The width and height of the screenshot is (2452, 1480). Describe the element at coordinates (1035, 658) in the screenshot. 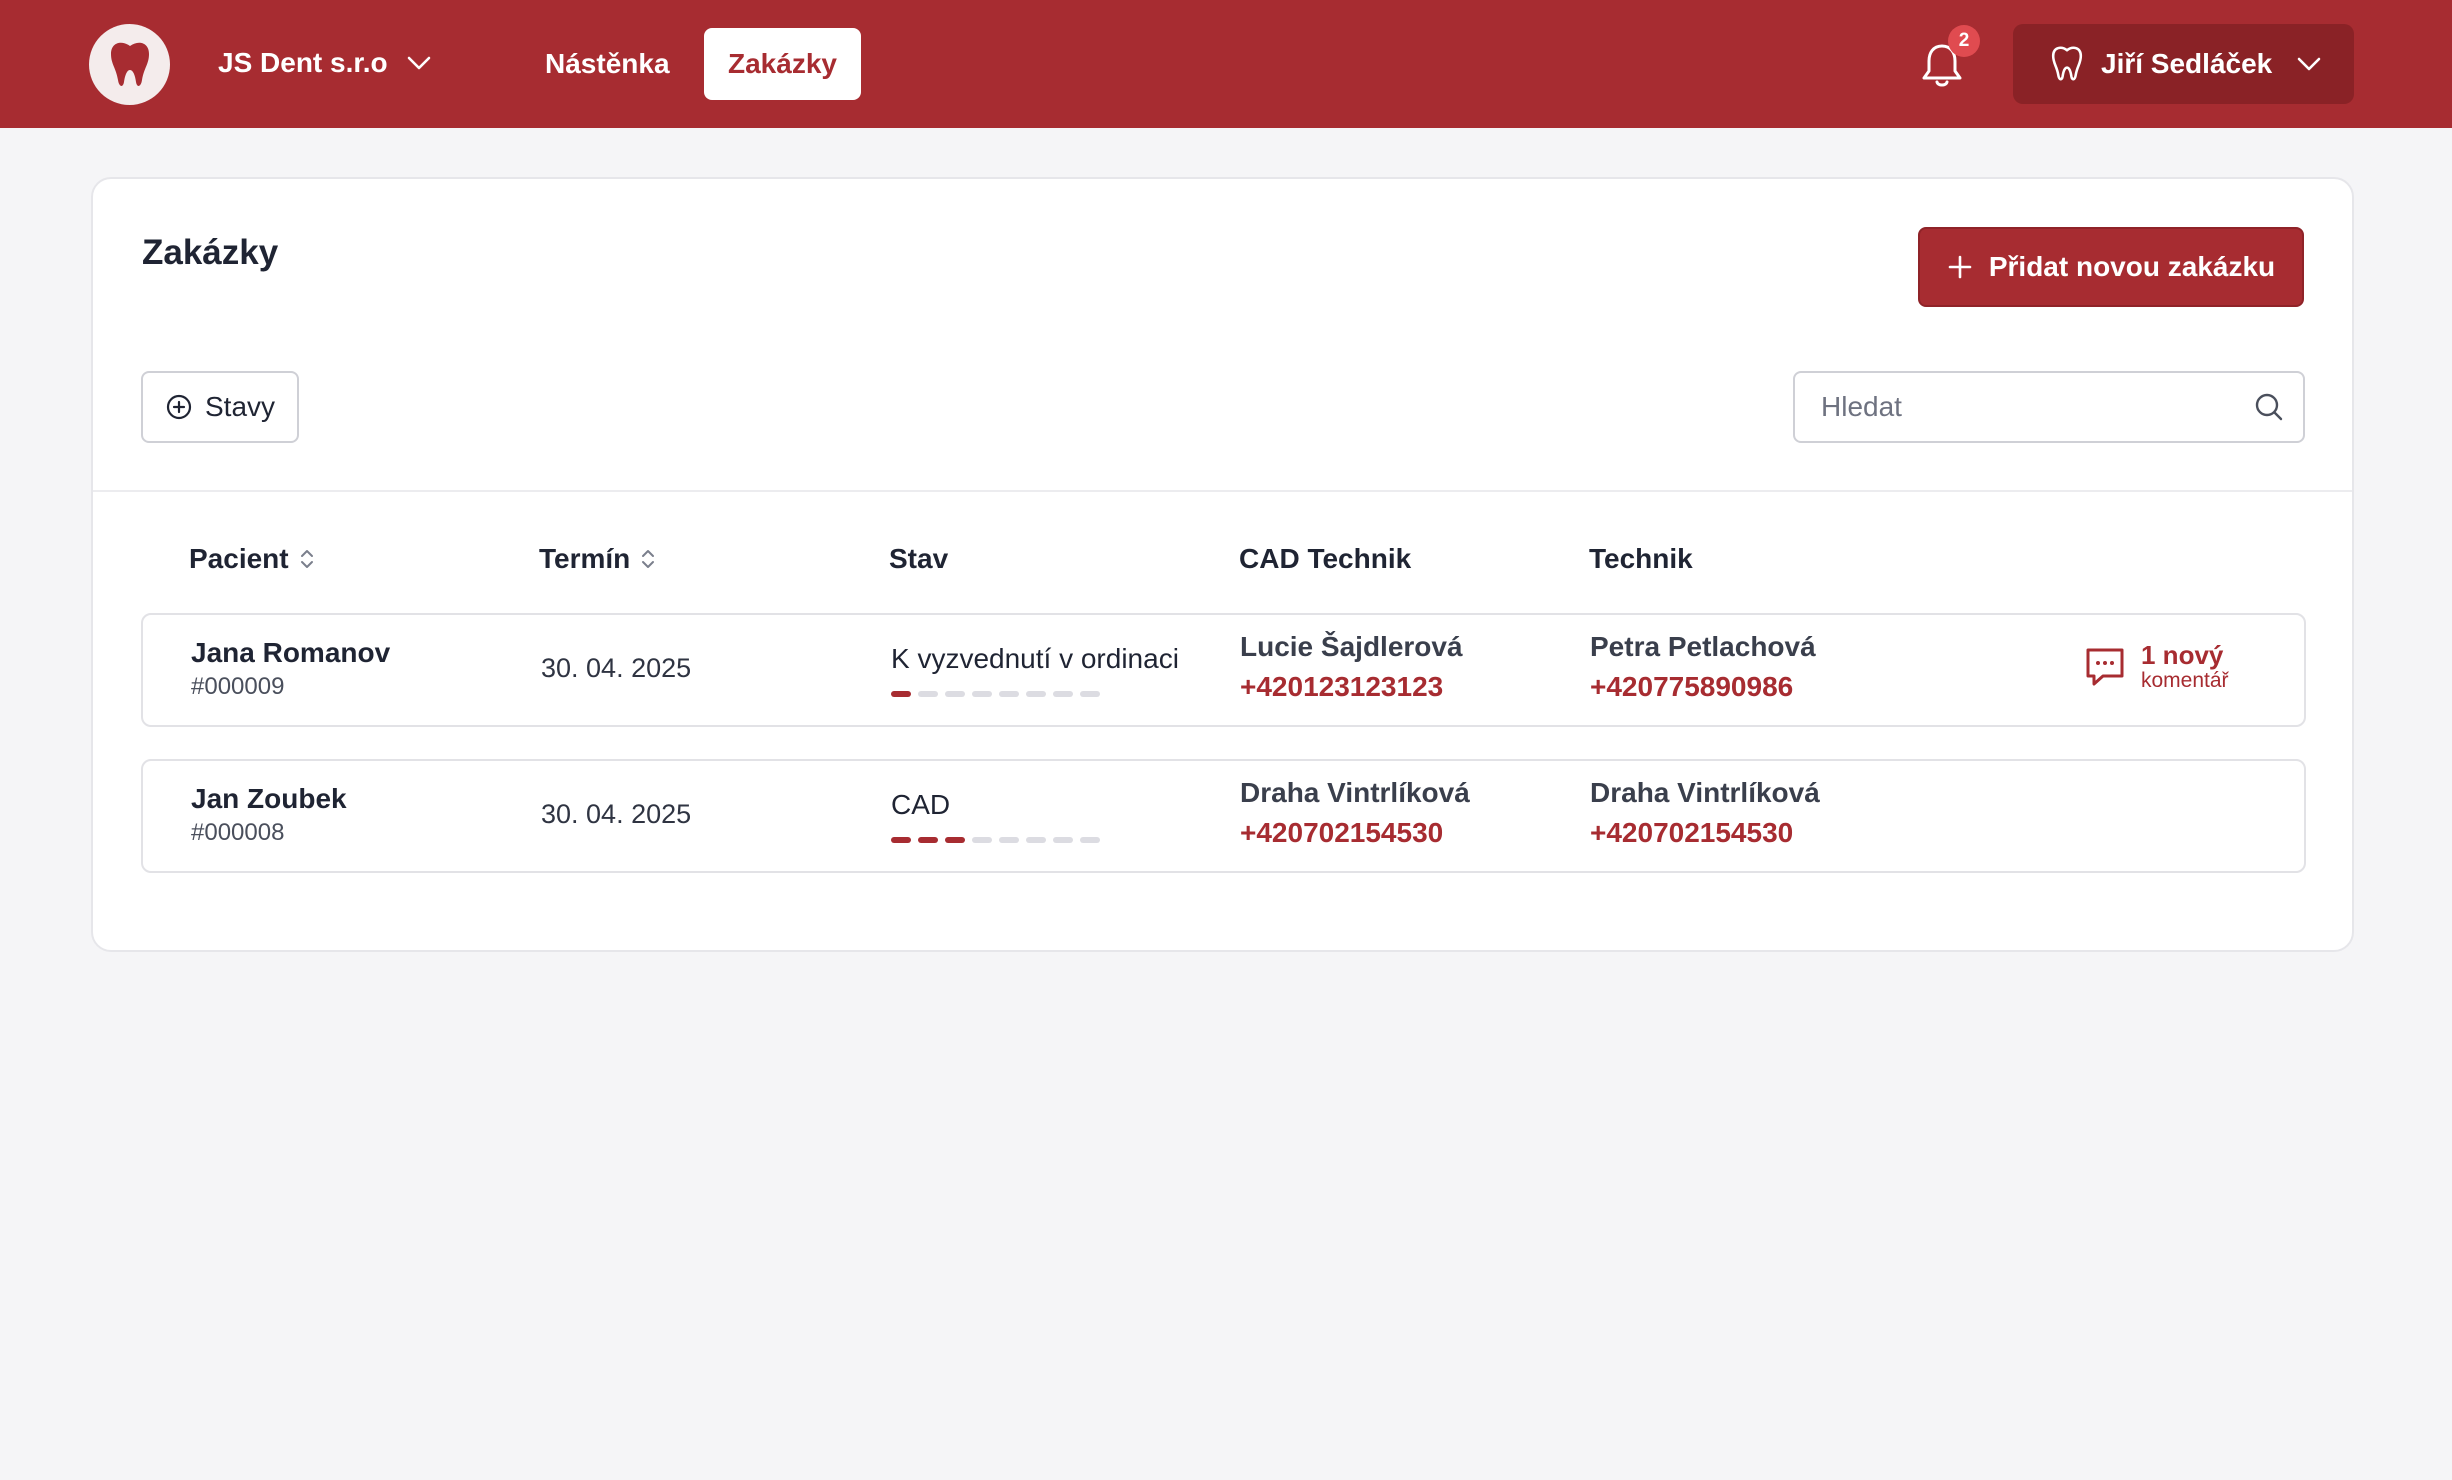

I see `order-status: K vyzvednutí v ordinaci` at that location.